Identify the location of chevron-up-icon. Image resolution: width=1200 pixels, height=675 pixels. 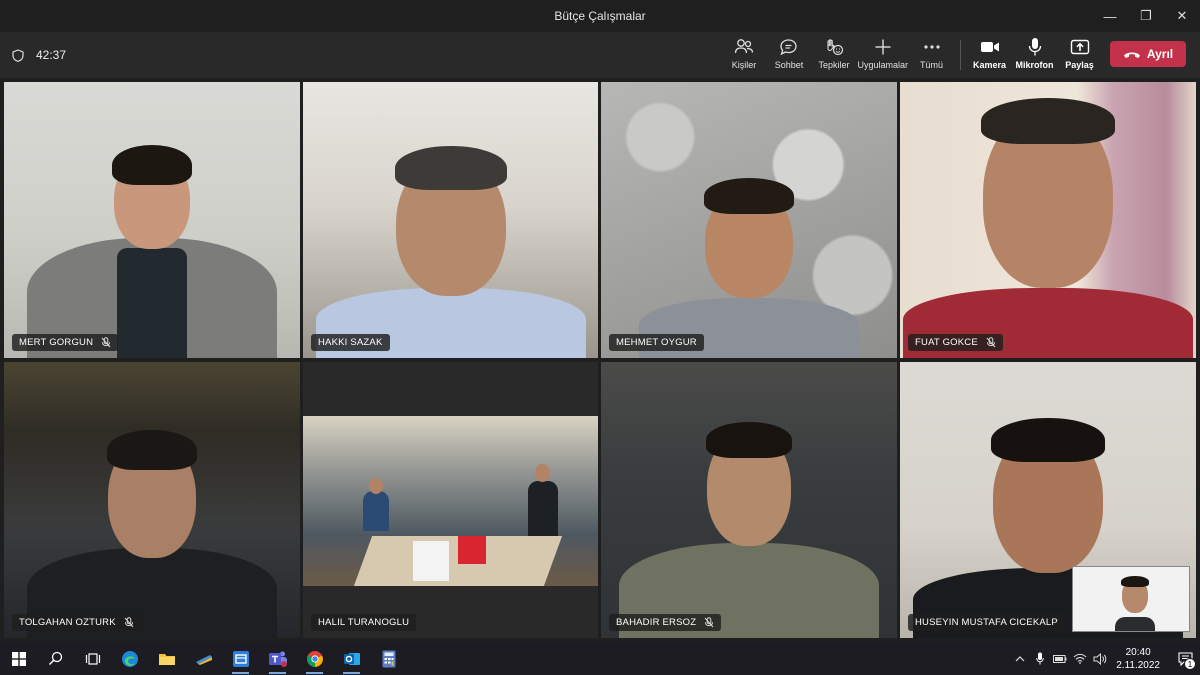
(1020, 658).